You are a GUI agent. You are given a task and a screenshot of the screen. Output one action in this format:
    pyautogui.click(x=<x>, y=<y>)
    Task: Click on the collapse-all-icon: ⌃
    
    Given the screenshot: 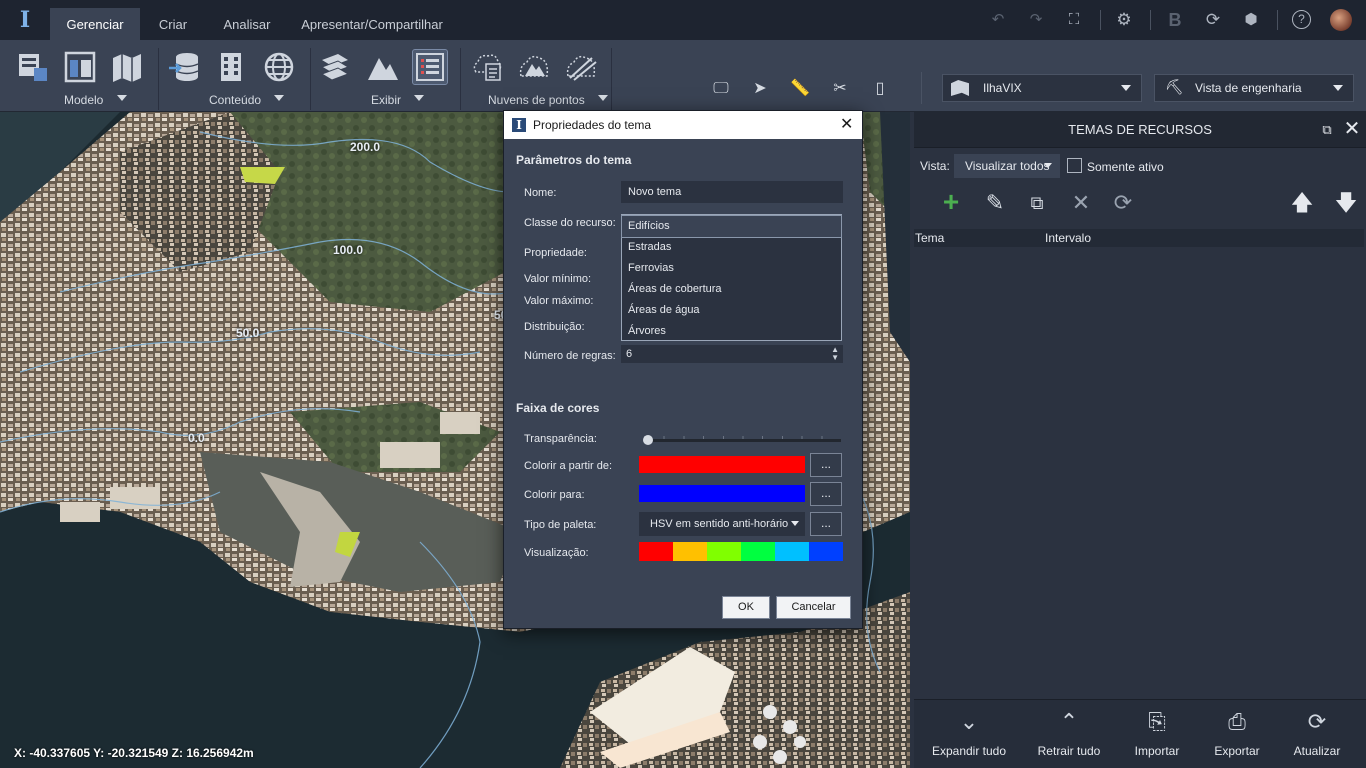 What is the action you would take?
    pyautogui.click(x=1069, y=721)
    